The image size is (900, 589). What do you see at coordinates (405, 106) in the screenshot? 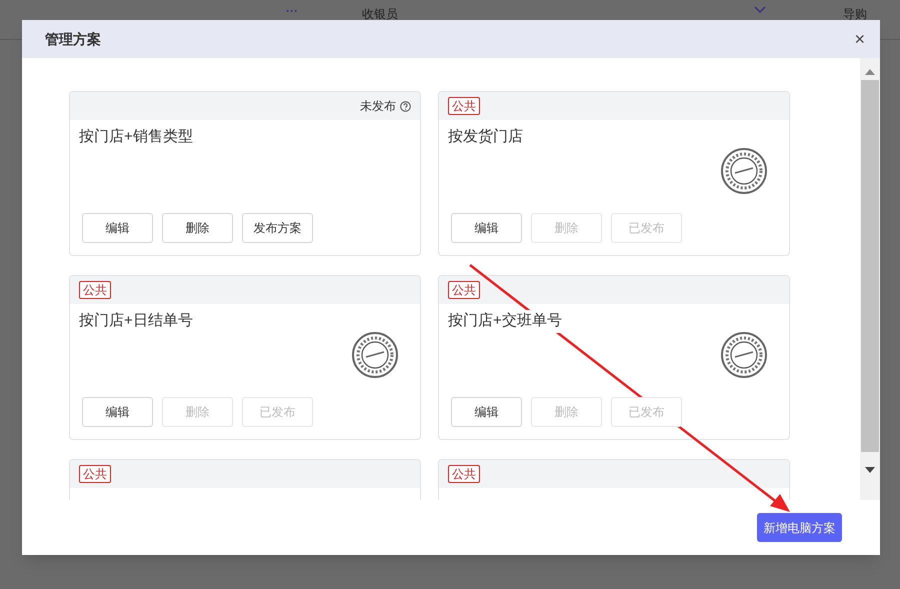
I see `help-icon` at bounding box center [405, 106].